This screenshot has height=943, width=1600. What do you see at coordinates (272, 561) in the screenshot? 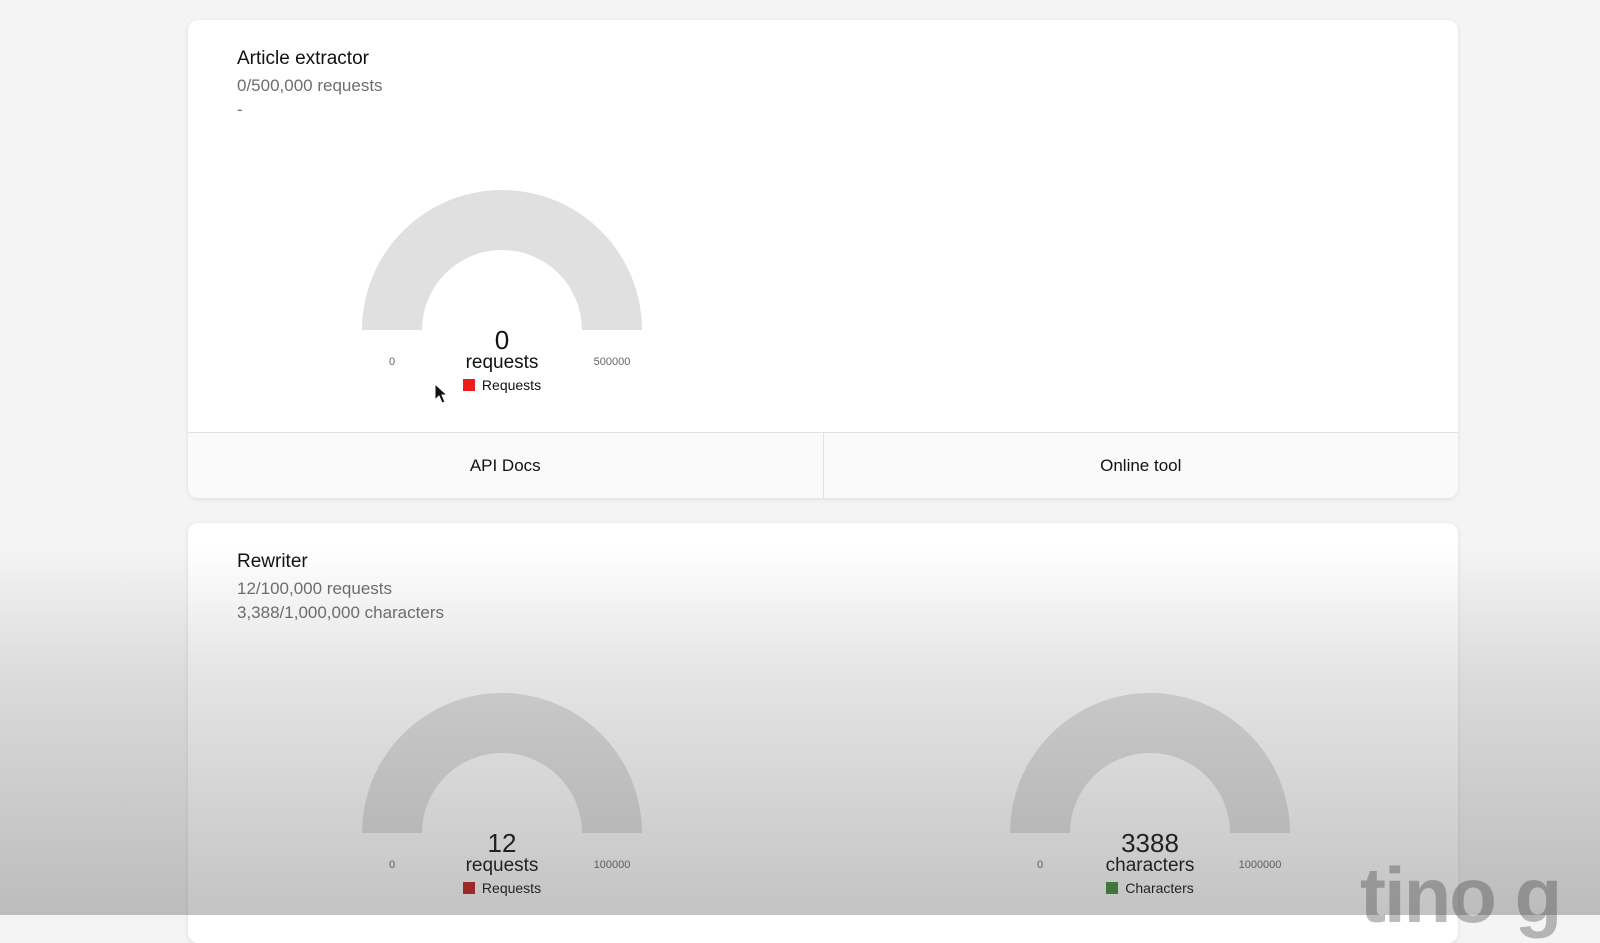
I see `card-title: Rewriter` at bounding box center [272, 561].